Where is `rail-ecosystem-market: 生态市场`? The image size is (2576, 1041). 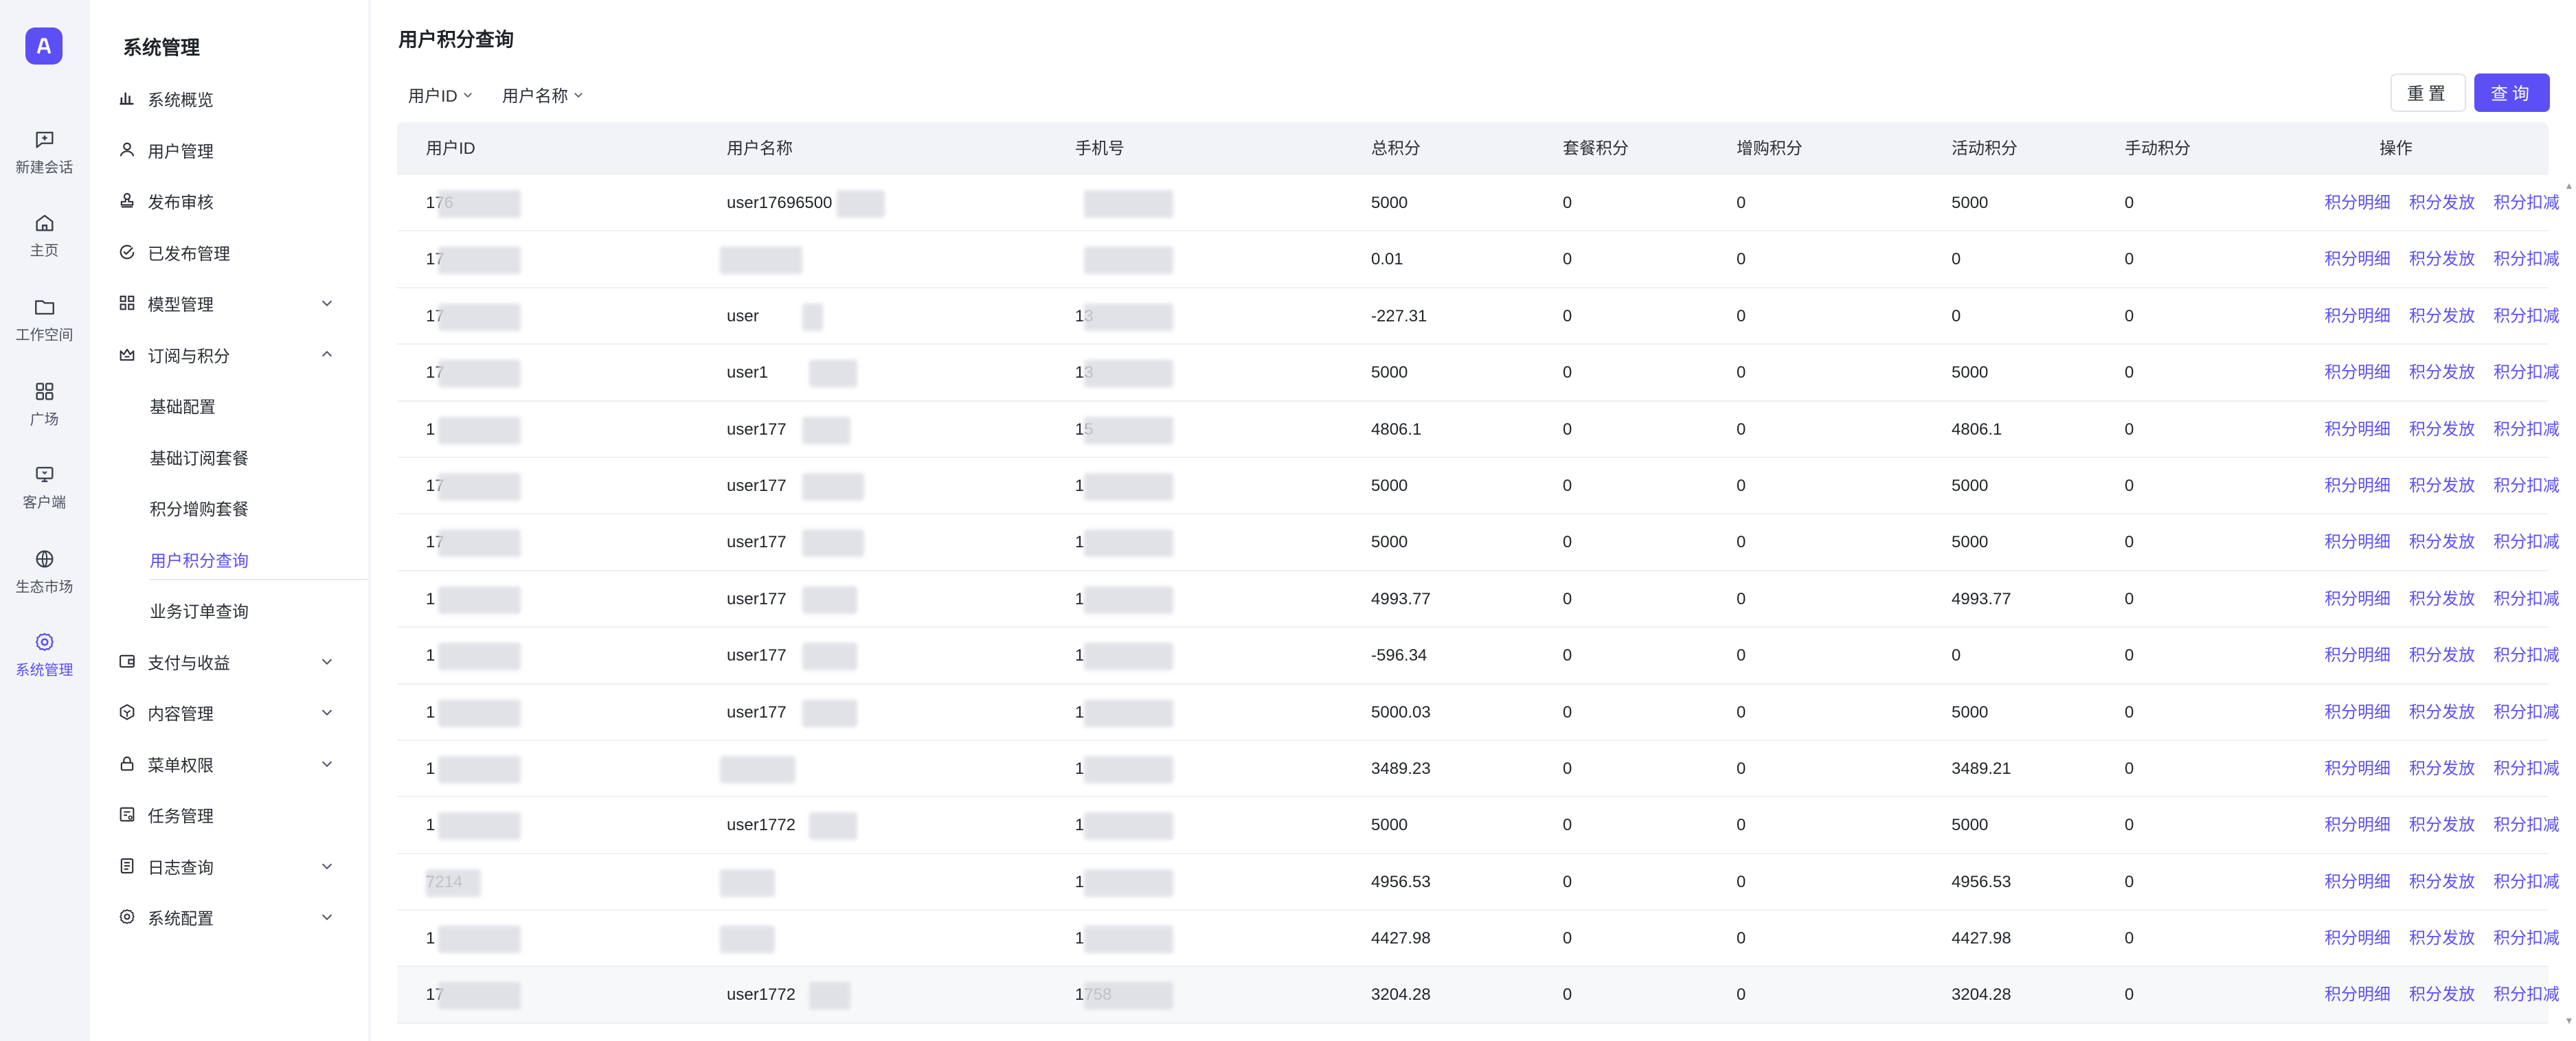
rail-ecosystem-market: 生态市场 is located at coordinates (44, 572).